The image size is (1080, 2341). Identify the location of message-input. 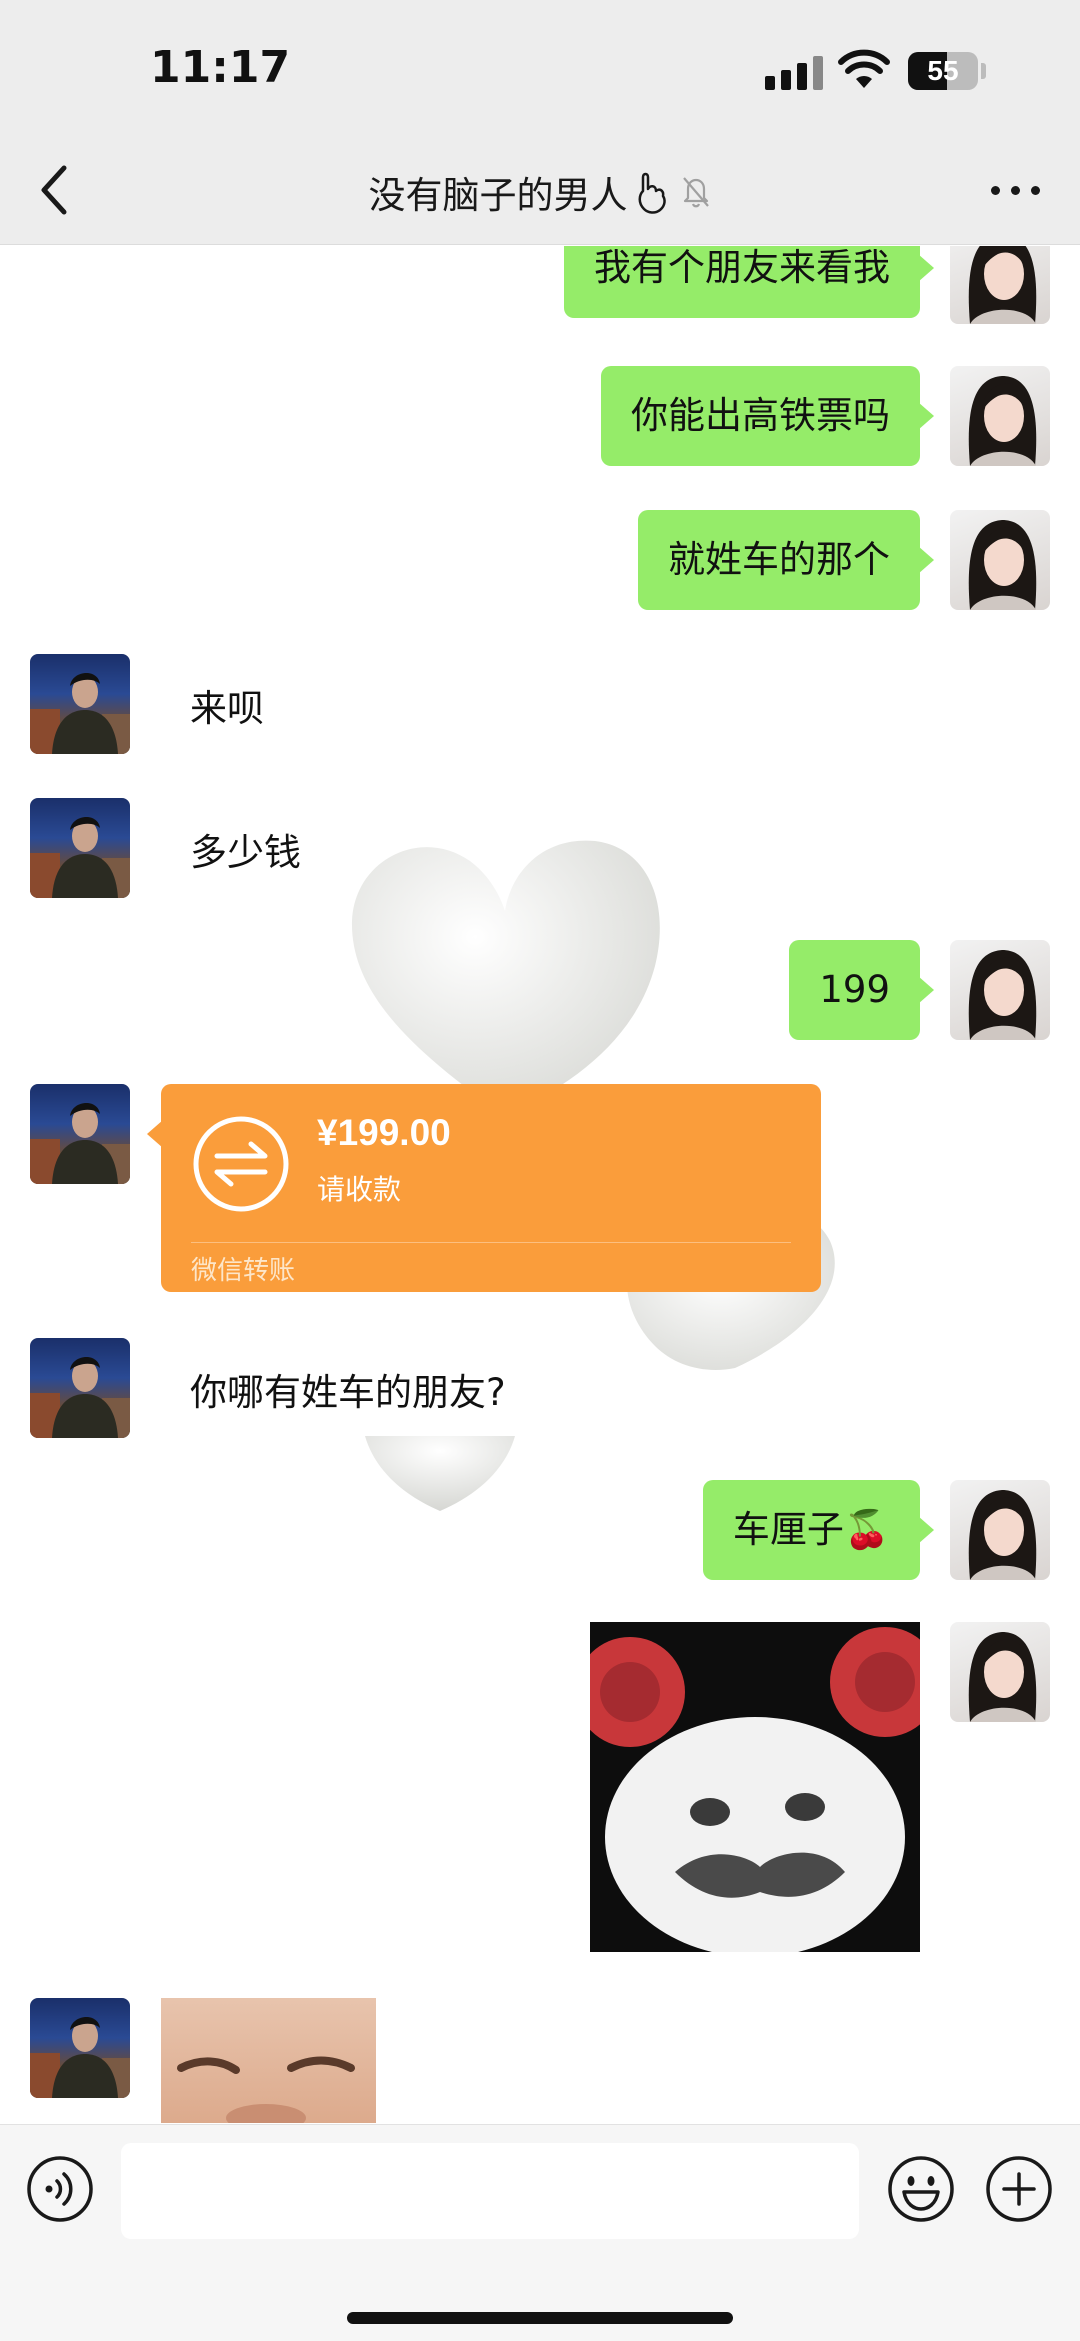
(490, 2191).